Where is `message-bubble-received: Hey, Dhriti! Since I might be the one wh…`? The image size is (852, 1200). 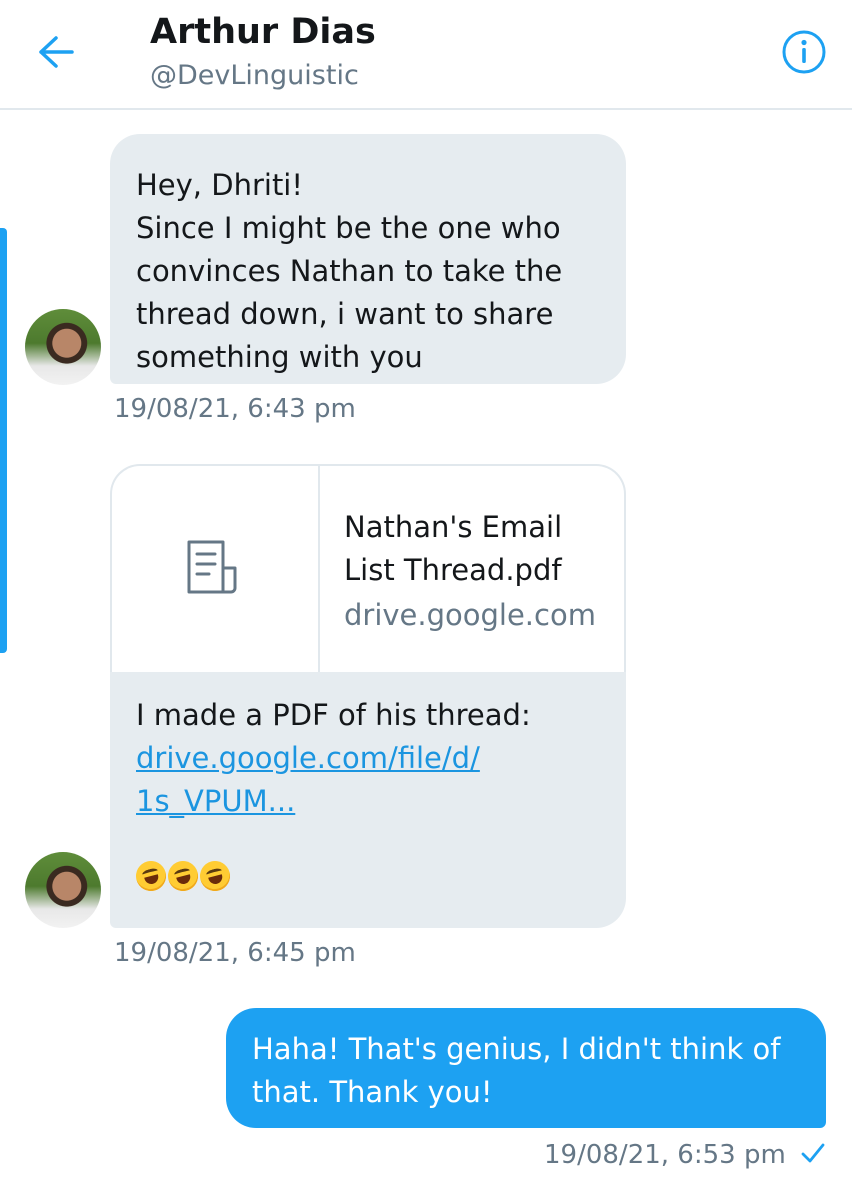 message-bubble-received: Hey, Dhriti! Since I might be the one wh… is located at coordinates (368, 259).